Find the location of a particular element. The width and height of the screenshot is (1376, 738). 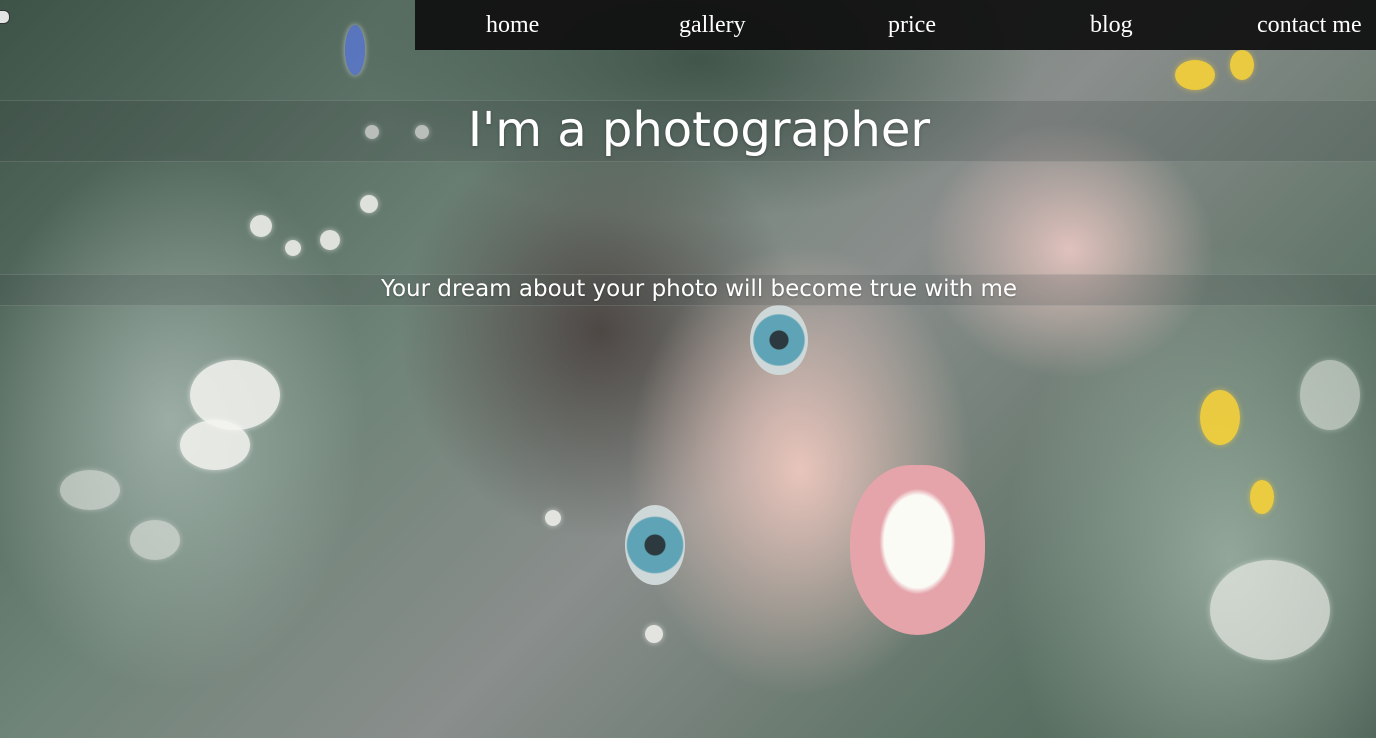

nav-link-price: price is located at coordinates (912, 25).